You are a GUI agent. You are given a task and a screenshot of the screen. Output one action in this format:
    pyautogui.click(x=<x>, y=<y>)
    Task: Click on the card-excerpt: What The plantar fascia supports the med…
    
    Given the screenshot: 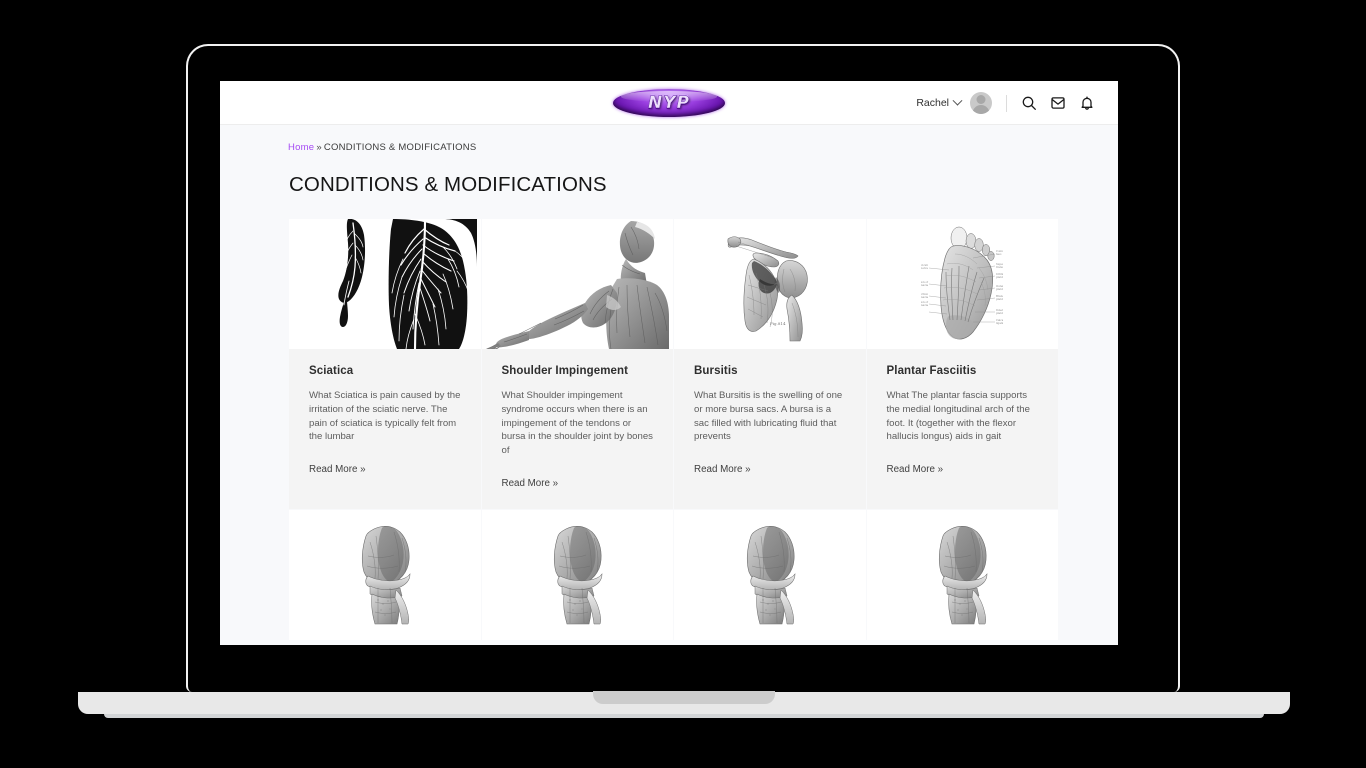 What is the action you would take?
    pyautogui.click(x=958, y=416)
    